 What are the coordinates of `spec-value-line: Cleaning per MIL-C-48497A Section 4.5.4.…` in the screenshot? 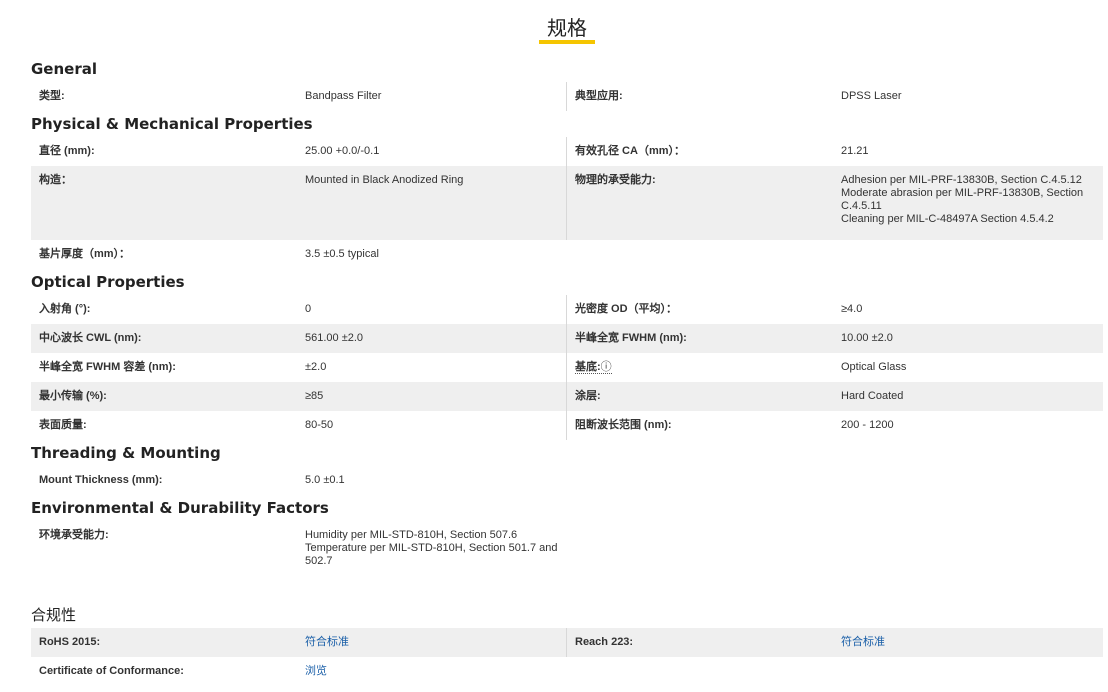 It's located at (947, 219).